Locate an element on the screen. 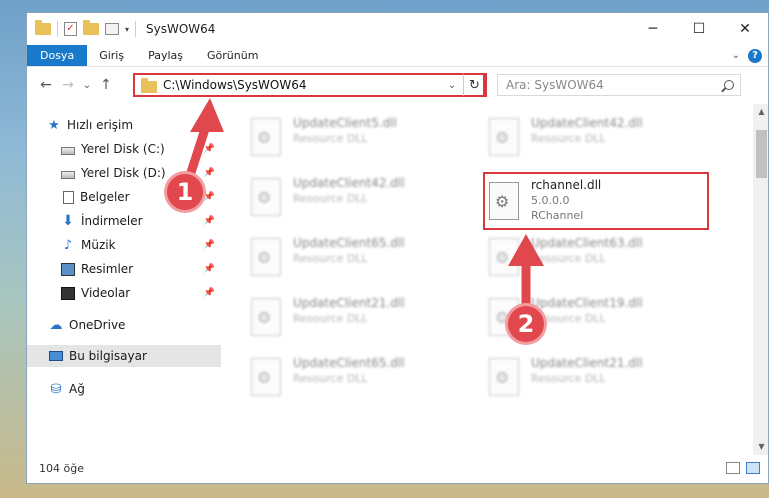 The height and width of the screenshot is (498, 769). up-button: ↑ is located at coordinates (106, 85).